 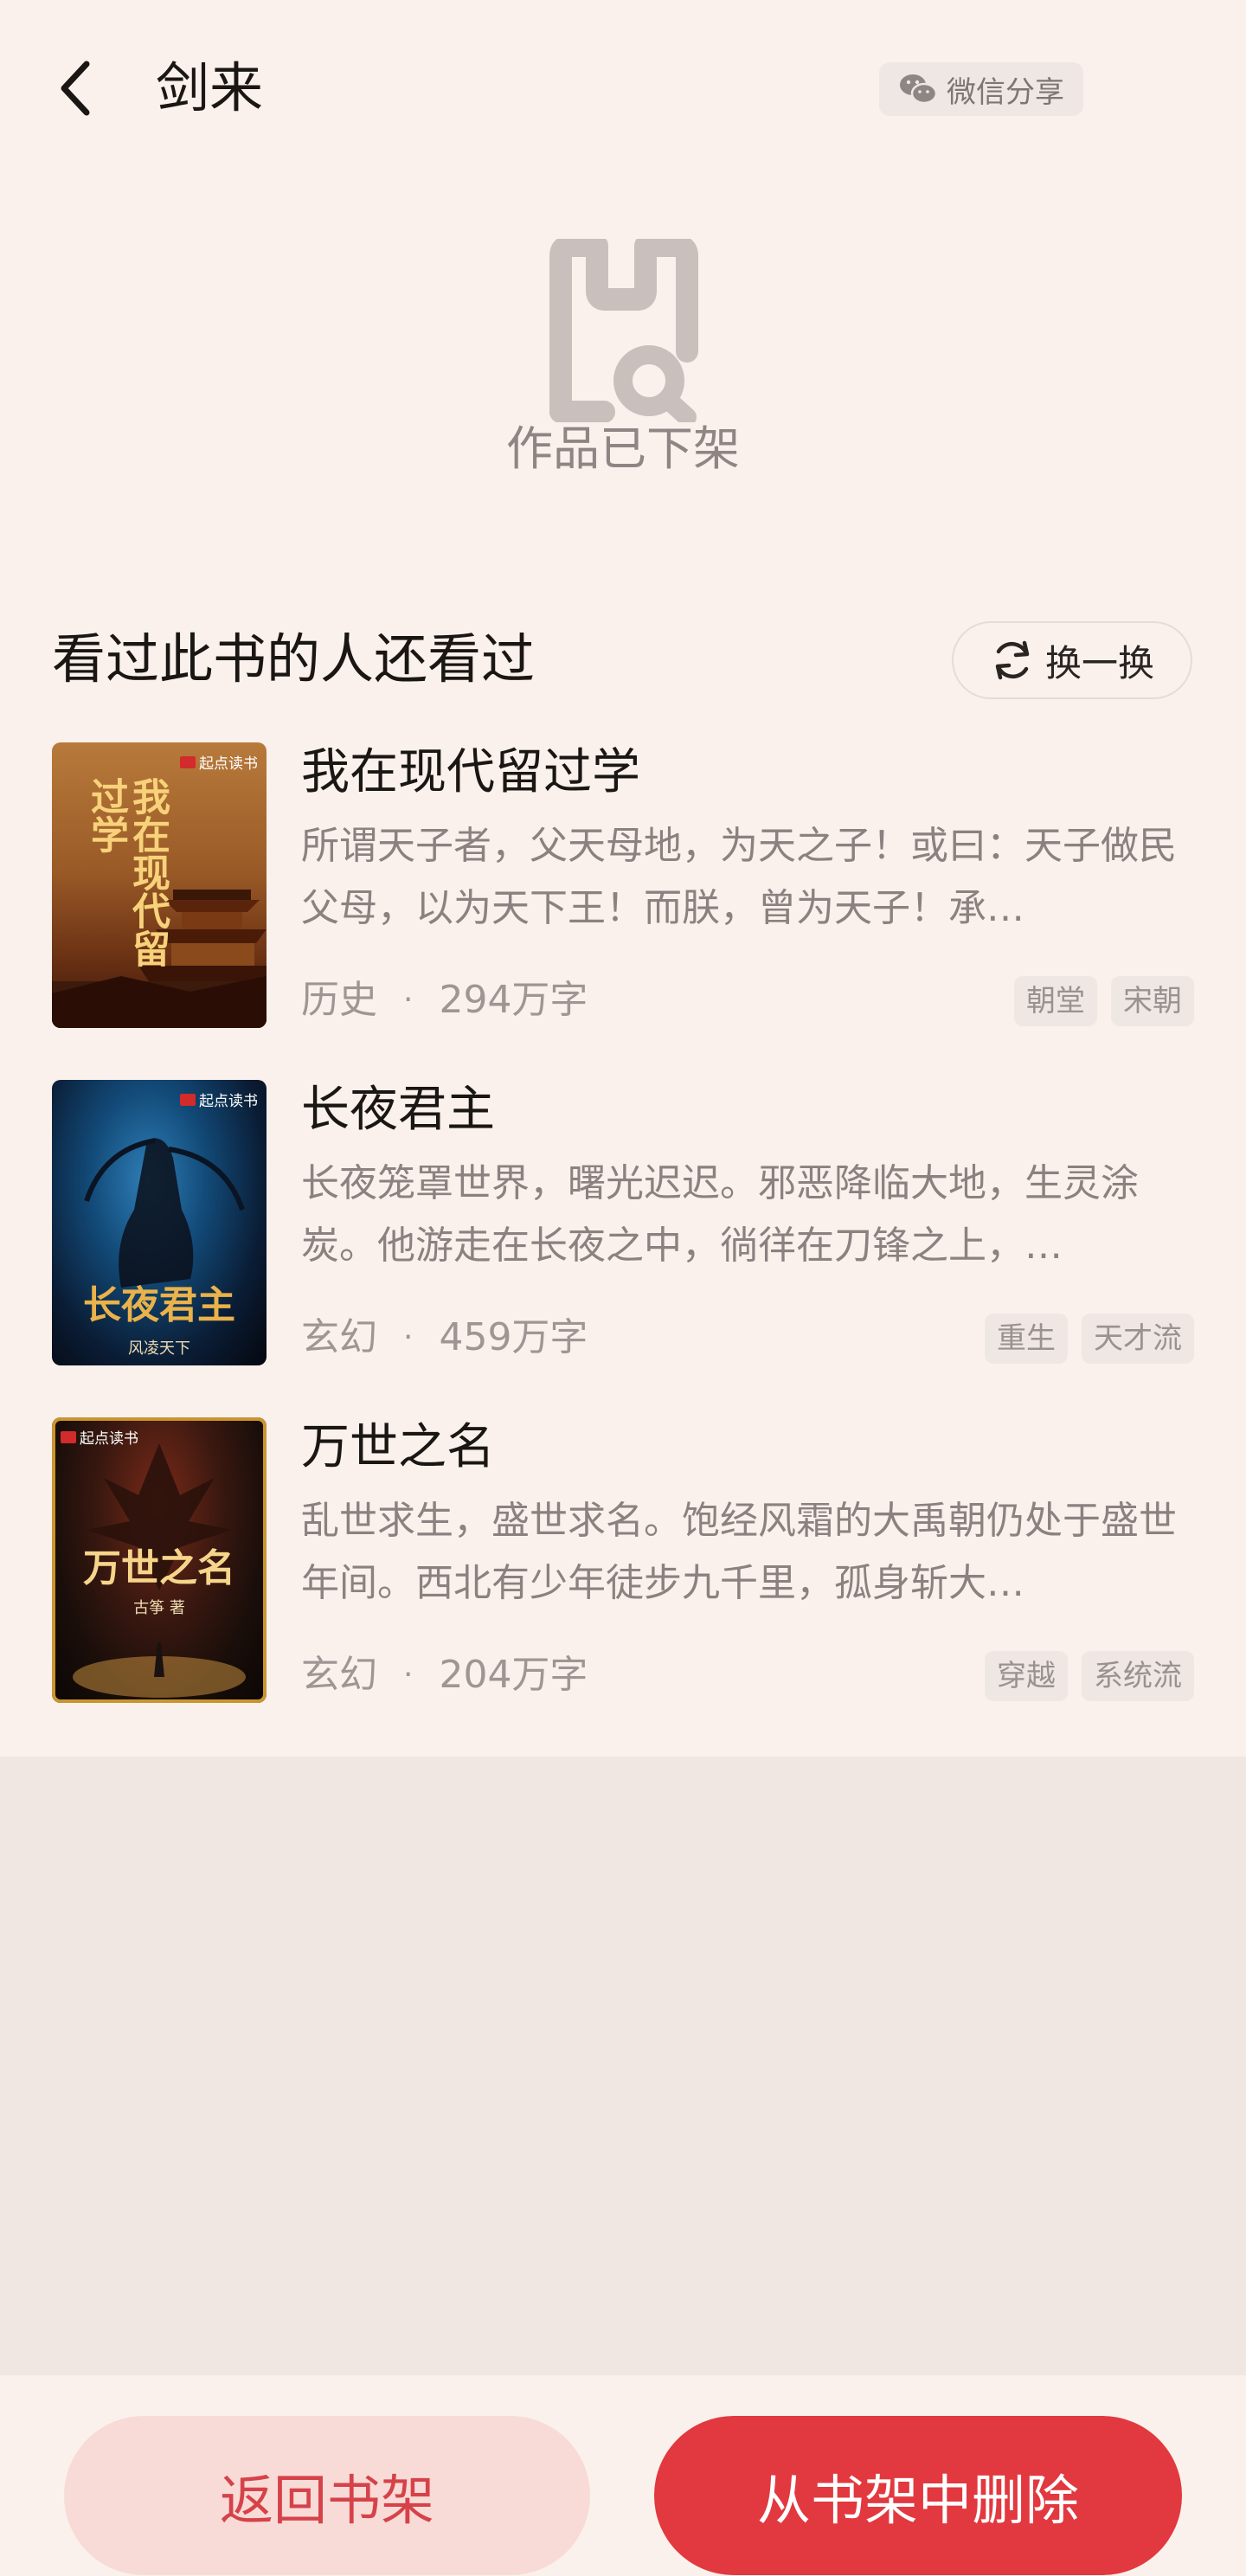 I want to click on book-meta: 玄幻 · 204万字, so click(x=445, y=1675).